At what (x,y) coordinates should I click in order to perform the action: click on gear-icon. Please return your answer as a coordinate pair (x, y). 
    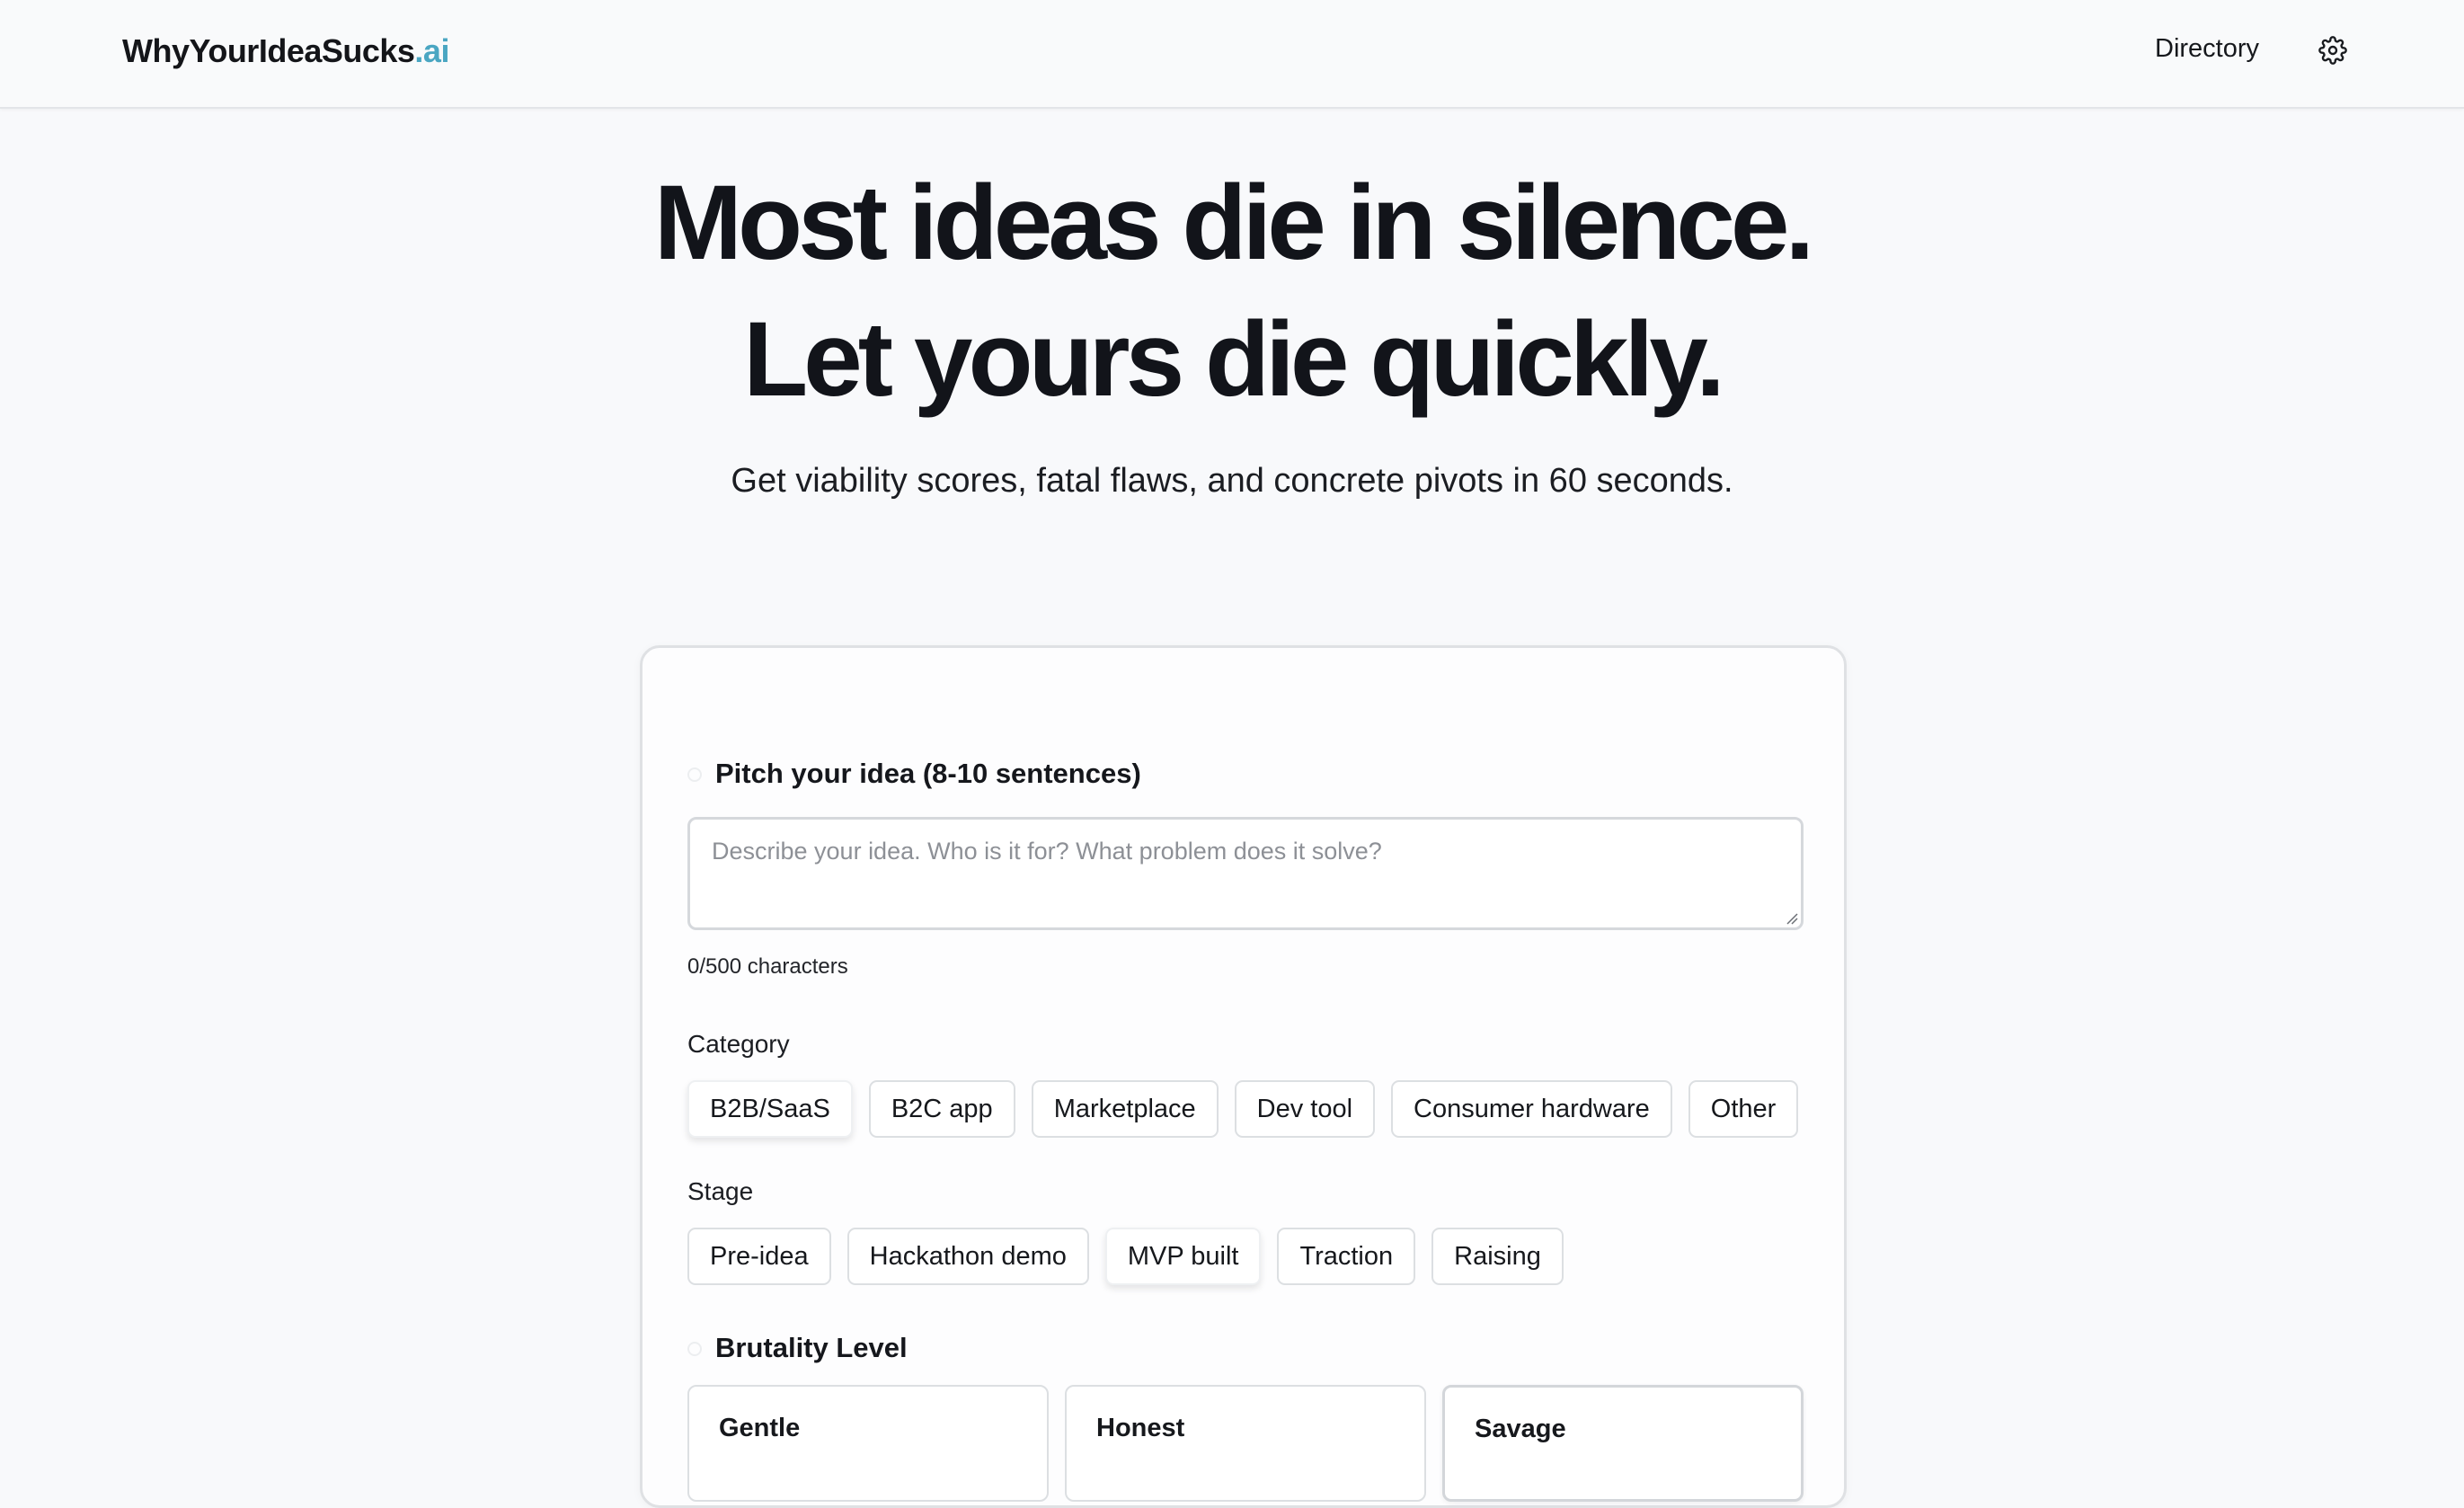
    Looking at the image, I should click on (2333, 51).